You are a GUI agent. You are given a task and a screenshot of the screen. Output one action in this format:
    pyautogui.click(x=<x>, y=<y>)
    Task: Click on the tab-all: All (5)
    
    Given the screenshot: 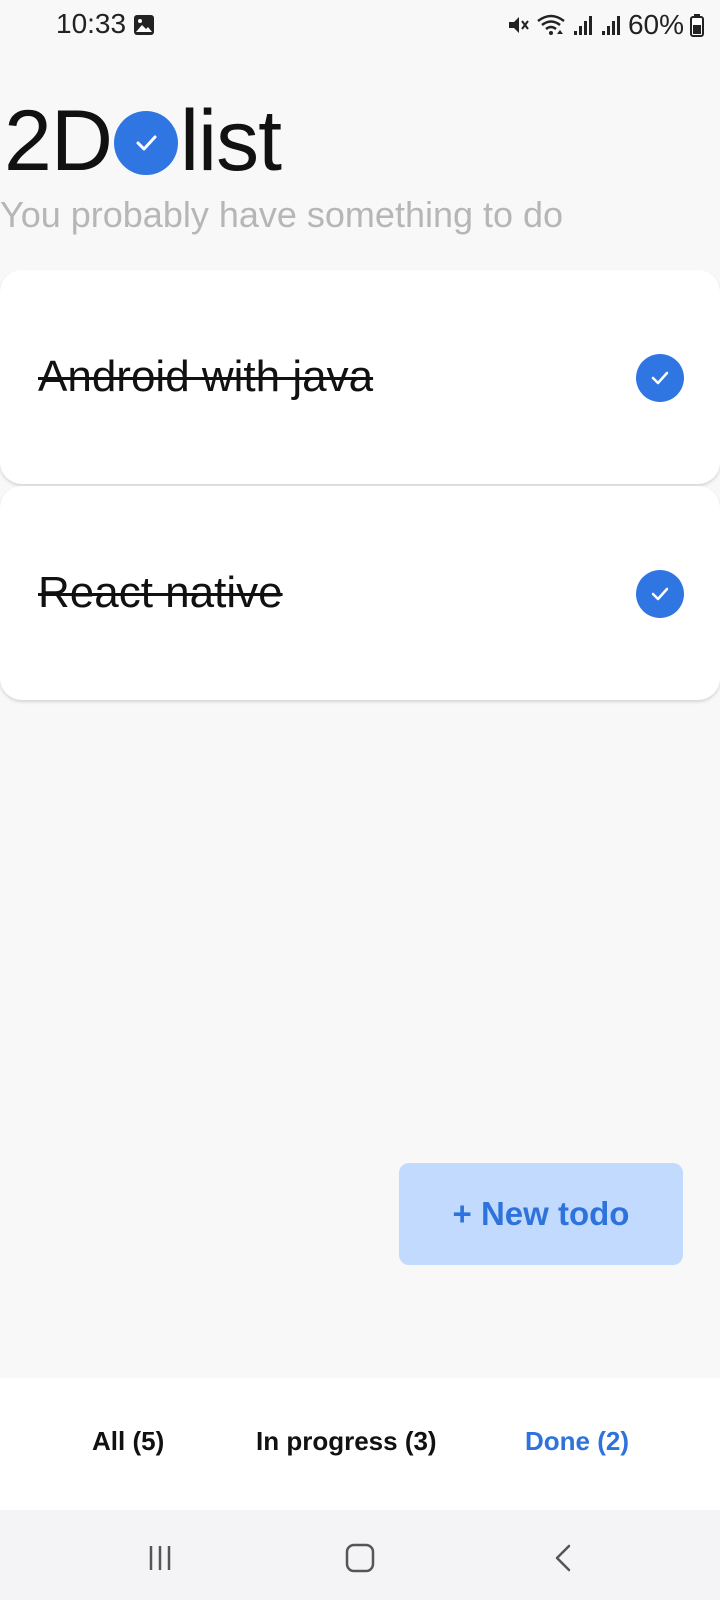 What is the action you would take?
    pyautogui.click(x=128, y=1441)
    